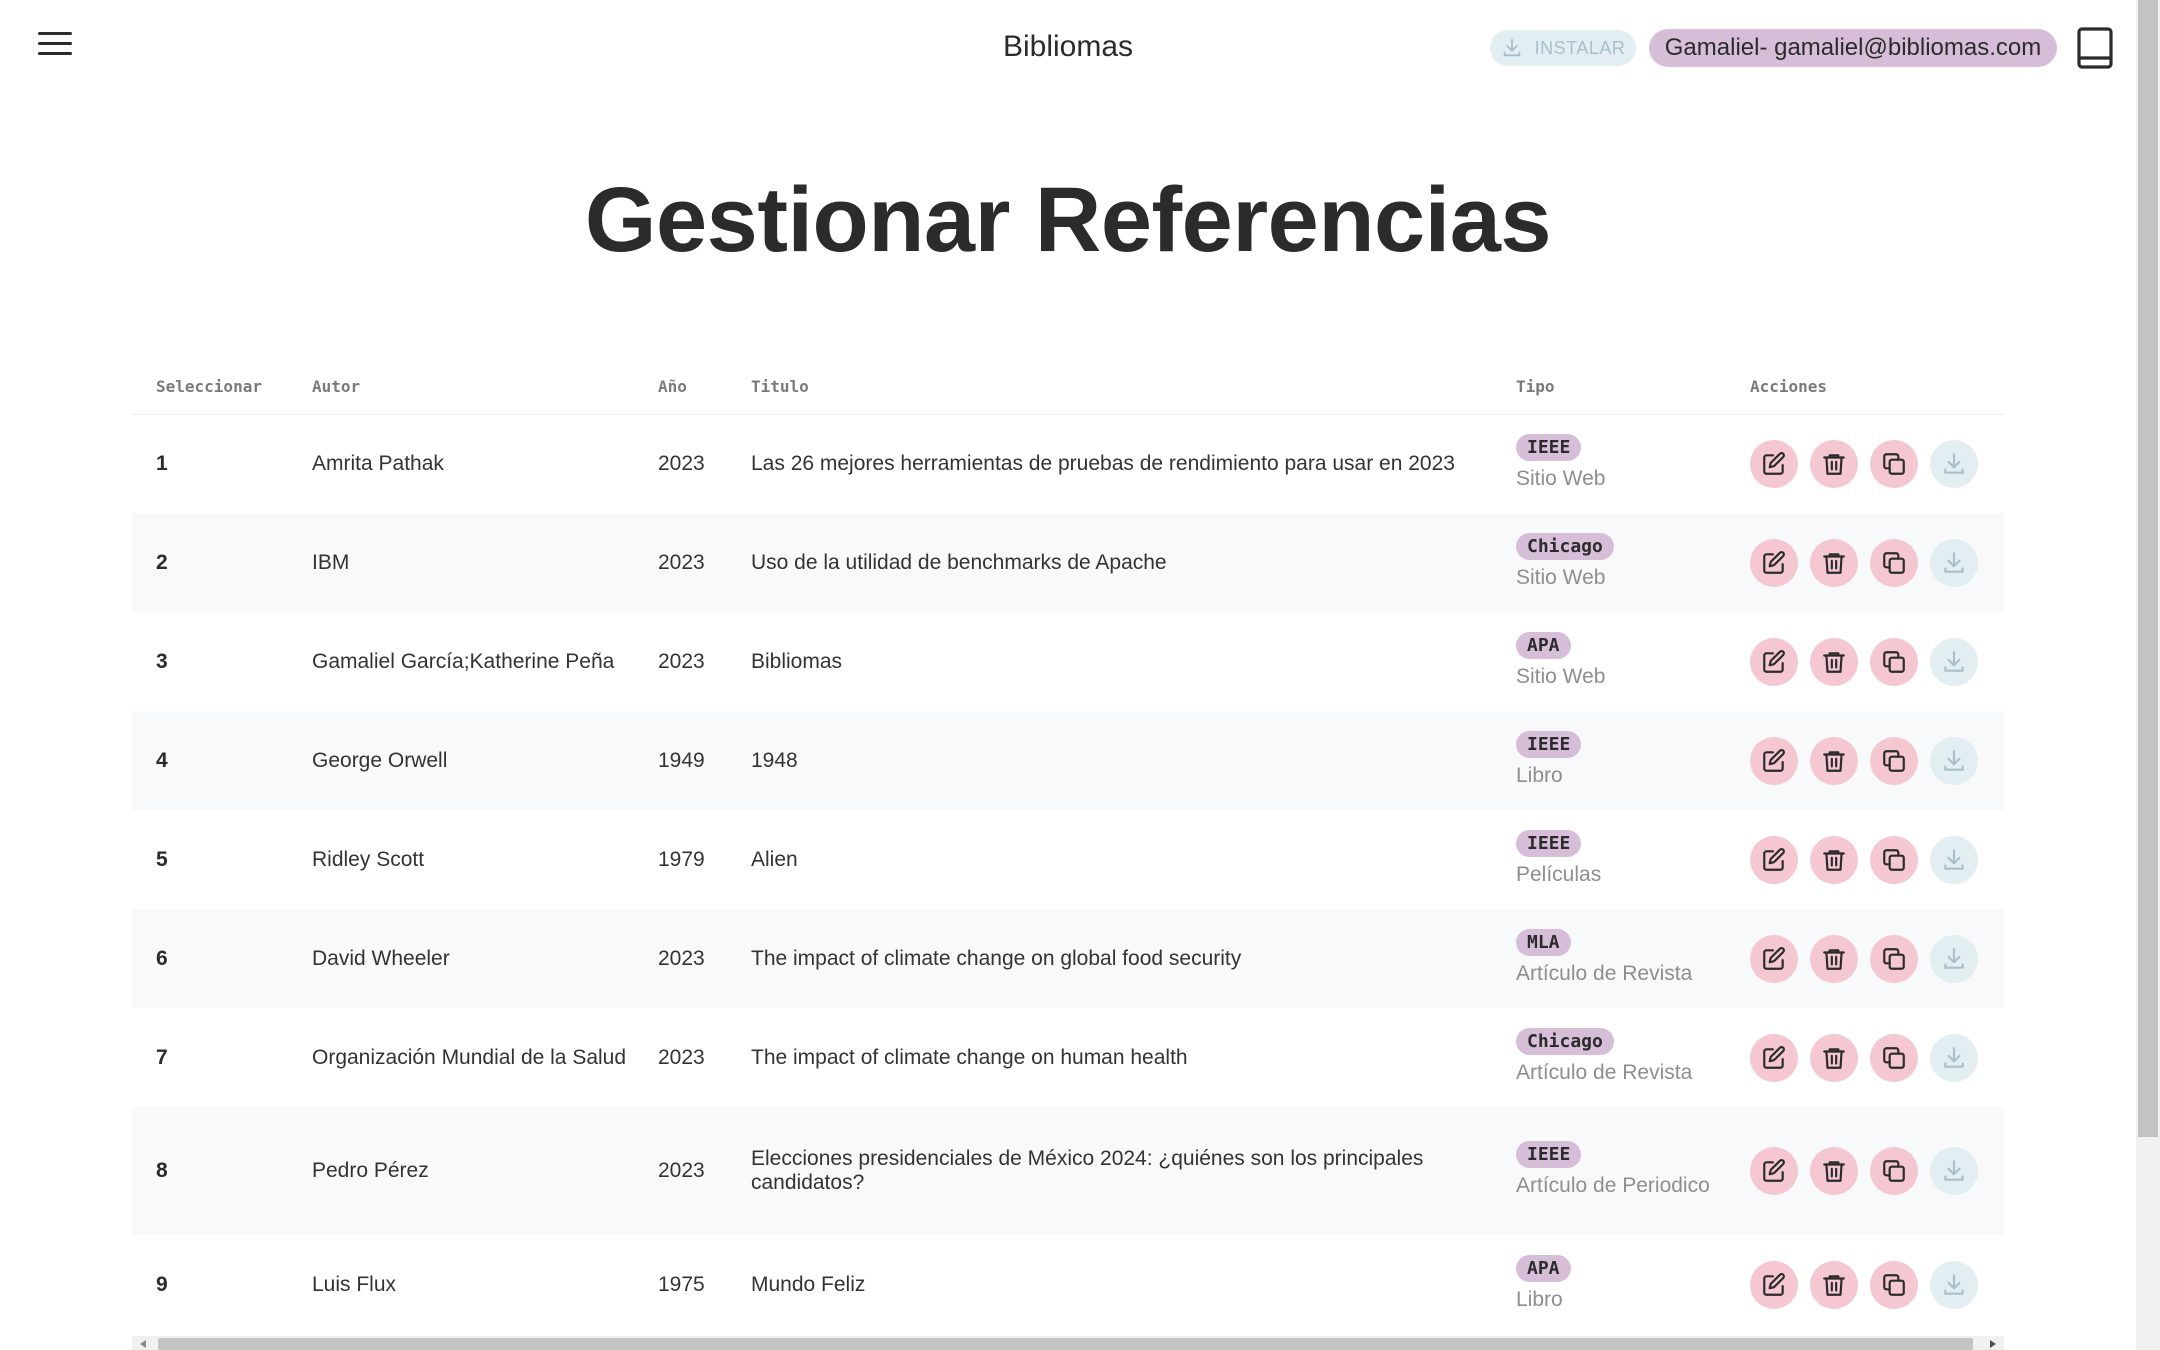  Describe the element at coordinates (210, 387) in the screenshot. I see `column-header-select: Seleccionar` at that location.